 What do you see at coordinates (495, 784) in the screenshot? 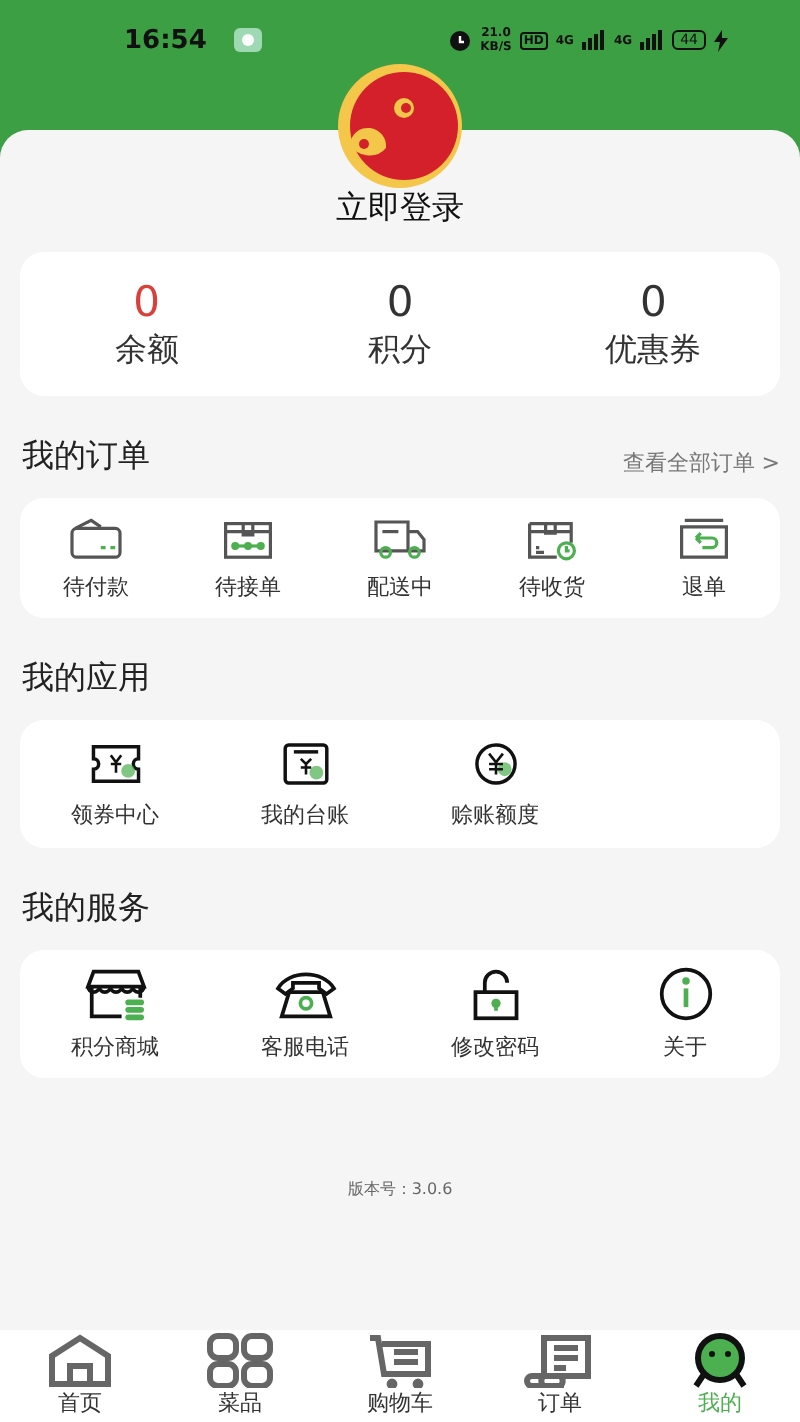
I see `menu-item: 赊账额度` at bounding box center [495, 784].